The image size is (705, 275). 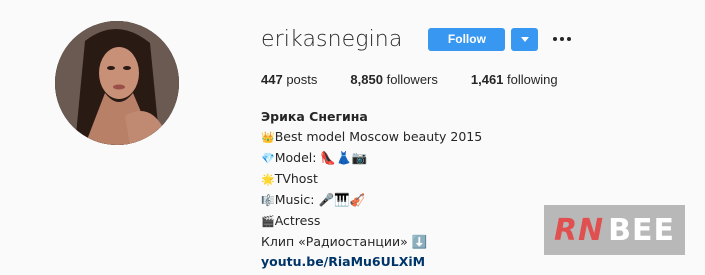 What do you see at coordinates (268, 221) in the screenshot?
I see `clapper-icon: 🎬` at bounding box center [268, 221].